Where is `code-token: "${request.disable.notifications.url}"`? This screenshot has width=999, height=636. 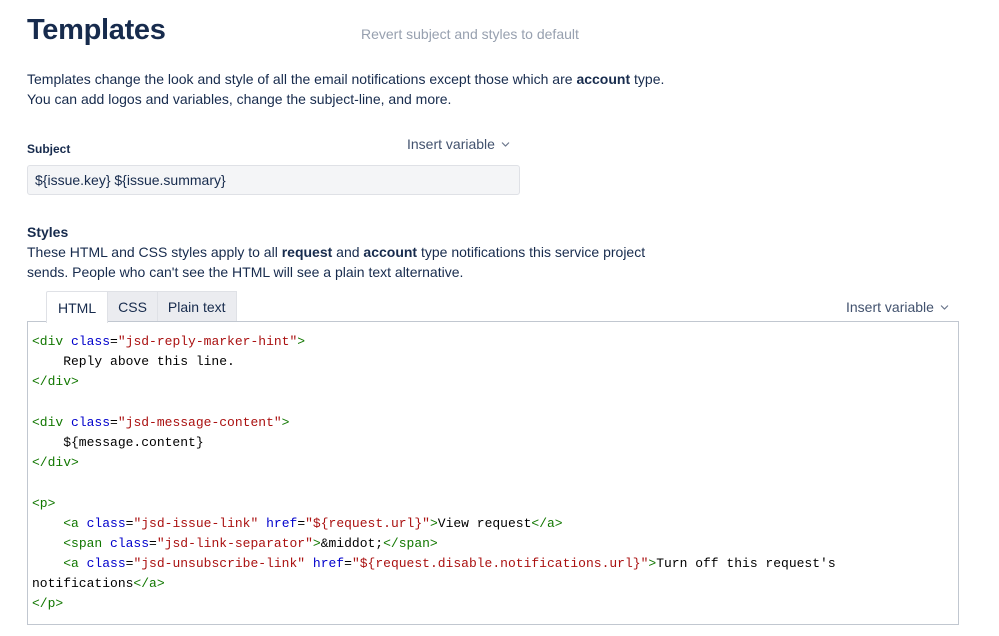
code-token: "${request.disable.notifications.url}" is located at coordinates (500, 564).